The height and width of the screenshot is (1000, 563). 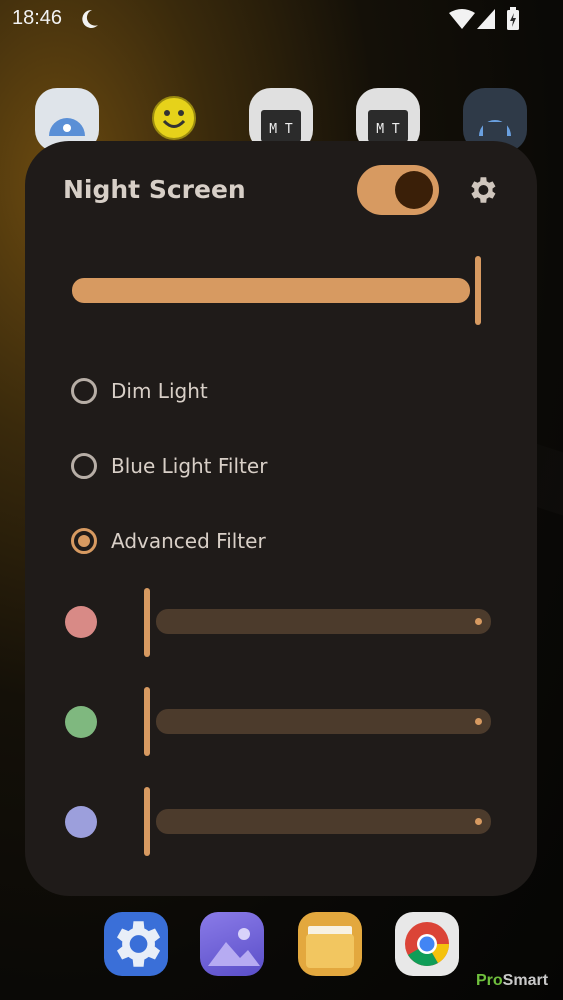 I want to click on status-time: 18:46, so click(x=37, y=18).